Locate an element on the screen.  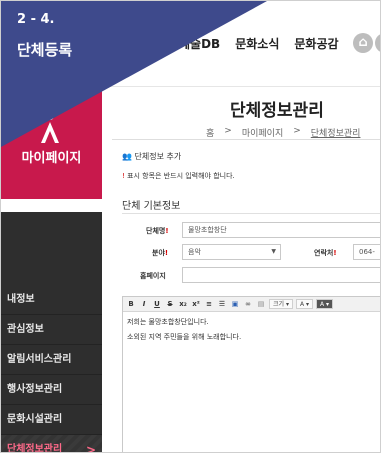
breadcrumb-mypage: 마이페이지 is located at coordinates (262, 132).